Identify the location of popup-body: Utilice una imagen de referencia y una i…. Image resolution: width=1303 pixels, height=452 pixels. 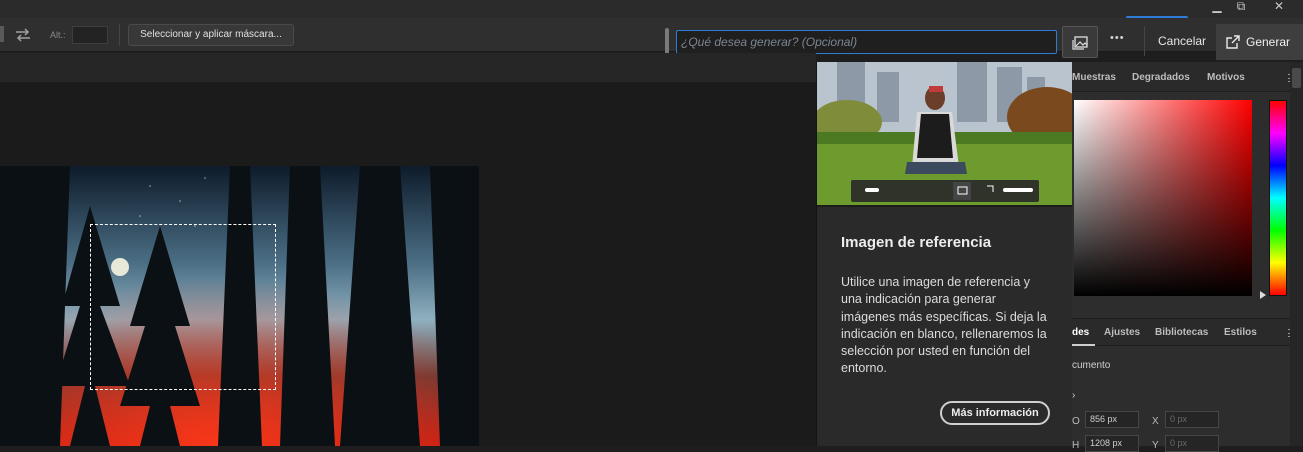
(944, 325).